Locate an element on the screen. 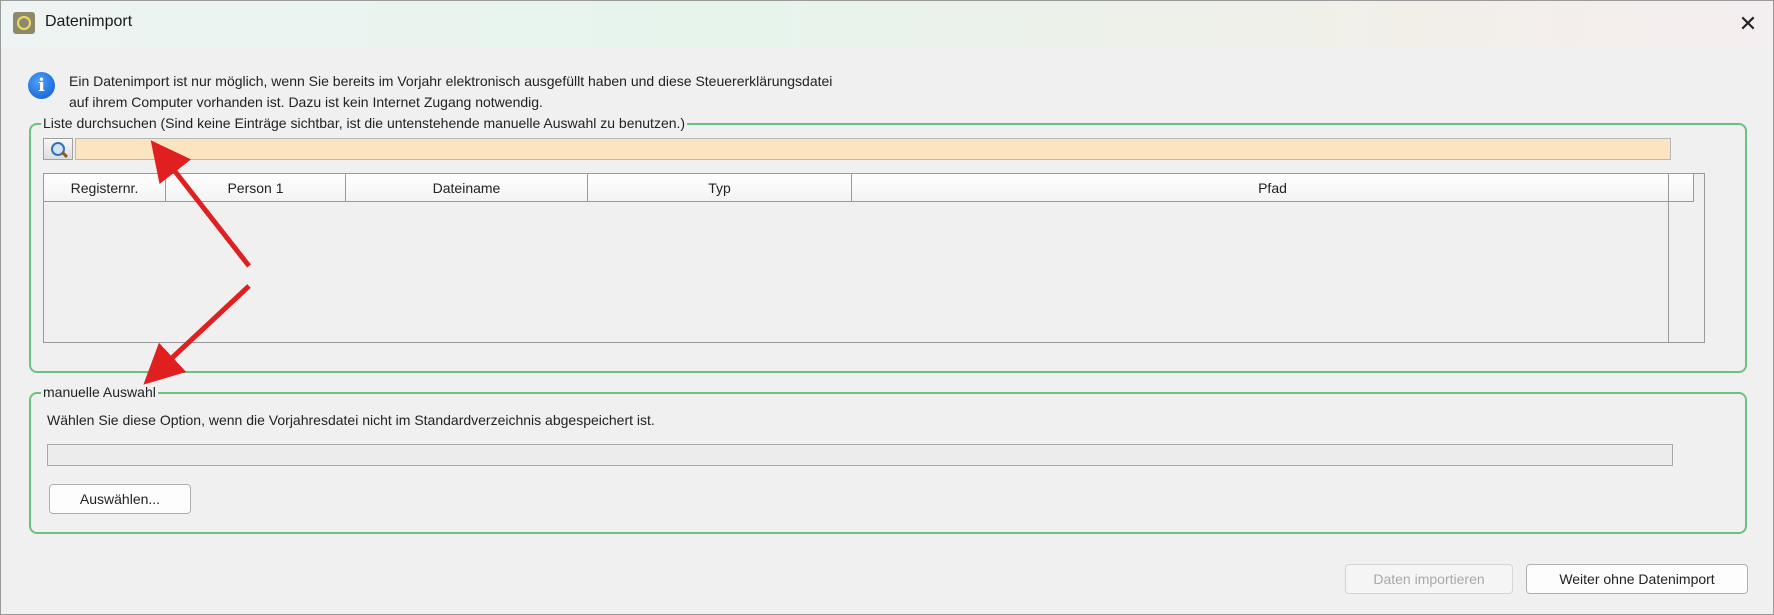 The width and height of the screenshot is (1774, 615). column-header-person1: Person 1 is located at coordinates (256, 188).